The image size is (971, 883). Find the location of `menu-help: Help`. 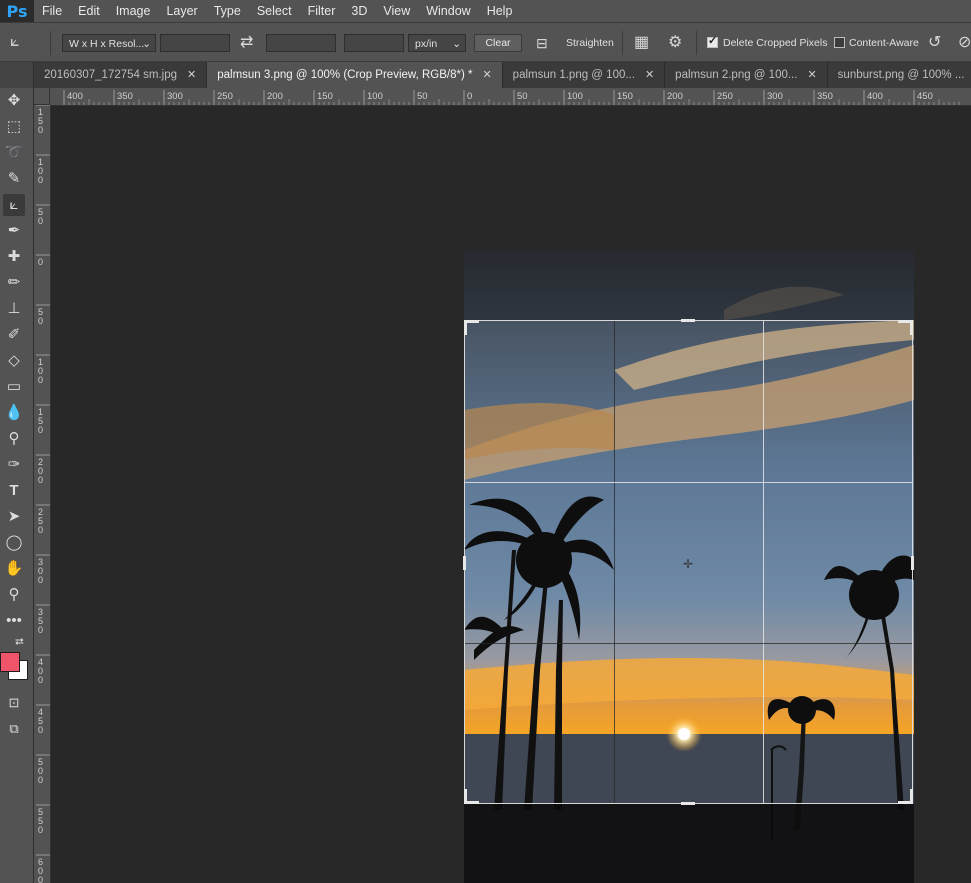

menu-help: Help is located at coordinates (500, 11).